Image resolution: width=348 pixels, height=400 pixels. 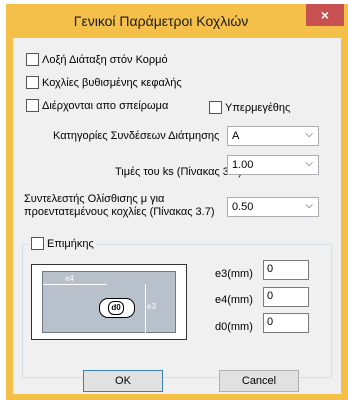 What do you see at coordinates (112, 82) in the screenshot?
I see `countersunk-label: Κοχλίες βυθισμένης κεφαλής` at bounding box center [112, 82].